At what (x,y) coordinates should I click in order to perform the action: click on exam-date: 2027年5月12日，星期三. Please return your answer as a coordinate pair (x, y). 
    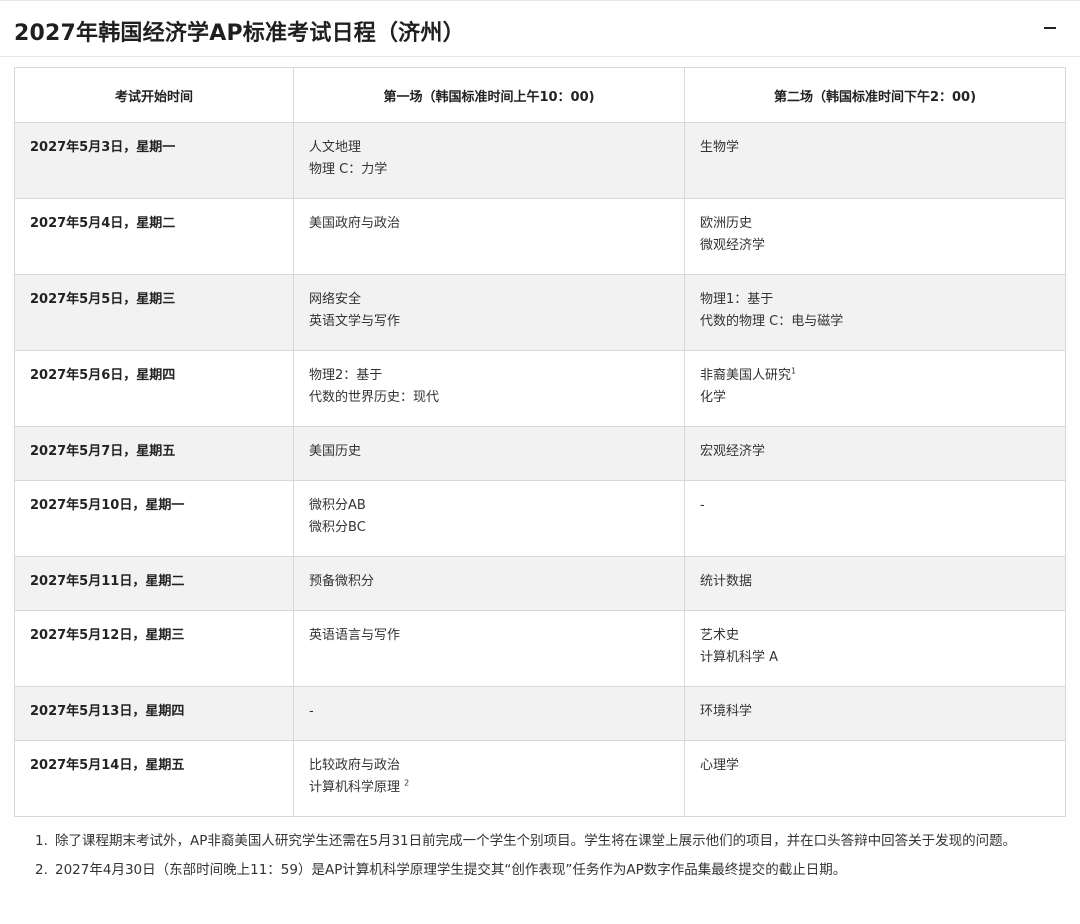
    Looking at the image, I should click on (154, 648).